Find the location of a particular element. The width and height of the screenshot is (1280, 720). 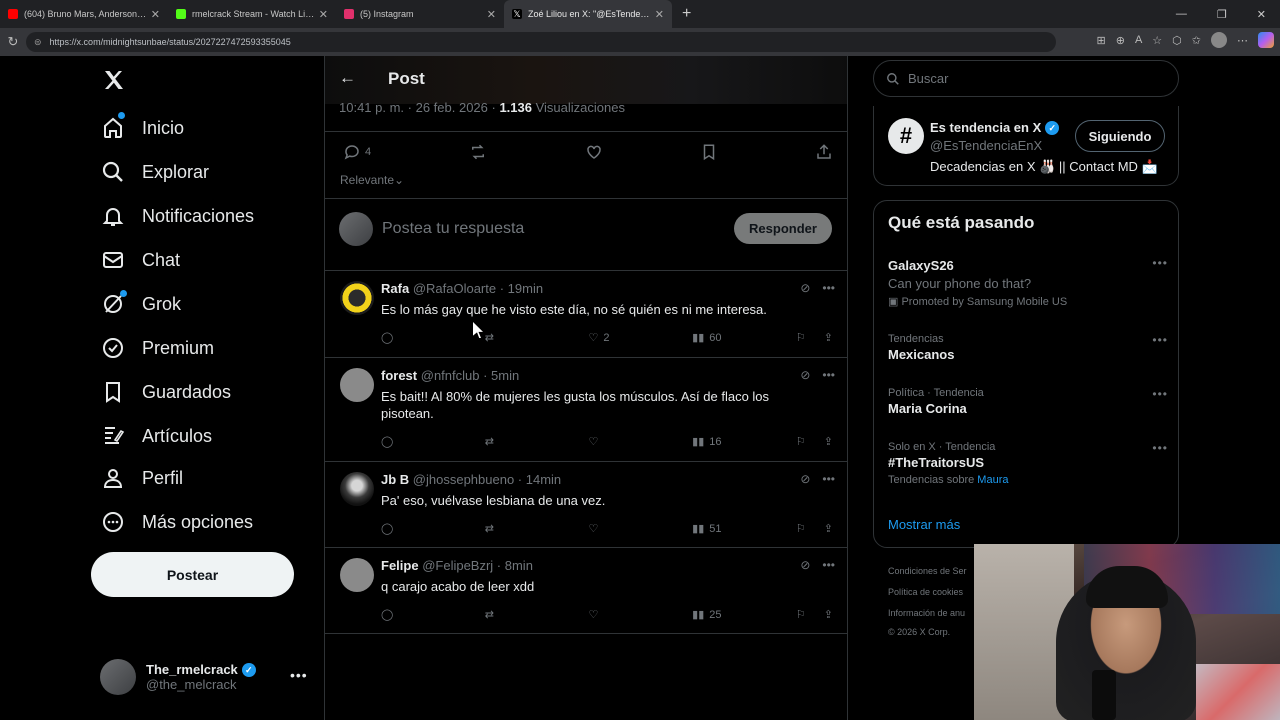

minimize-icon: — is located at coordinates (1181, 14).